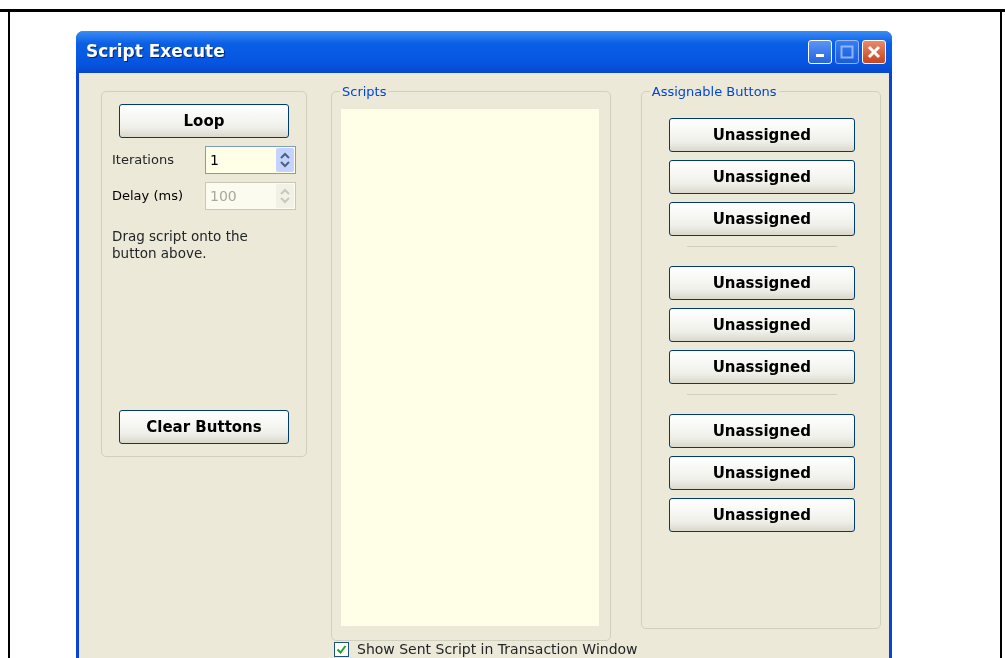 Image resolution: width=1005 pixels, height=658 pixels. I want to click on maximize-button, so click(847, 52).